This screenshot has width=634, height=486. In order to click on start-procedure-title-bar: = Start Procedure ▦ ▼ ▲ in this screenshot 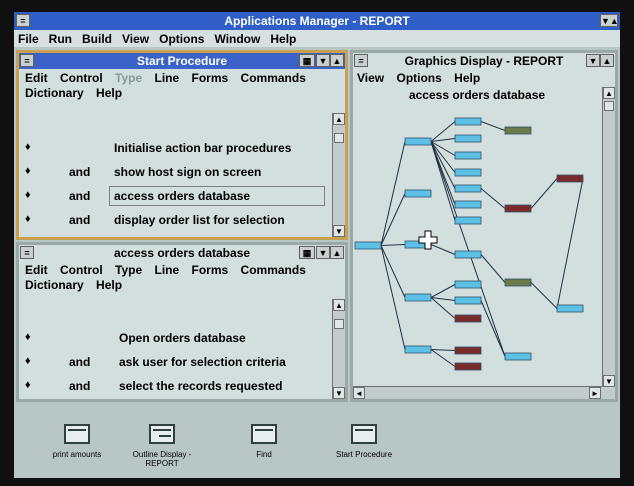, I will do `click(182, 61)`.